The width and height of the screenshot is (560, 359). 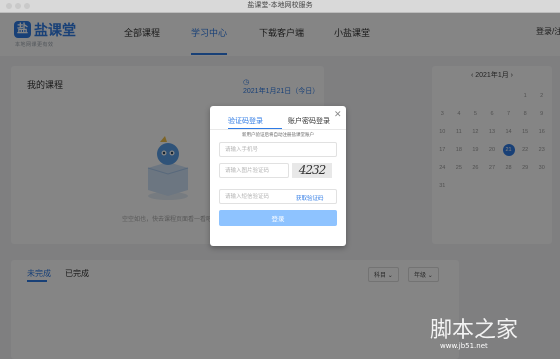 What do you see at coordinates (255, 128) in the screenshot?
I see `modal-tab-indicator` at bounding box center [255, 128].